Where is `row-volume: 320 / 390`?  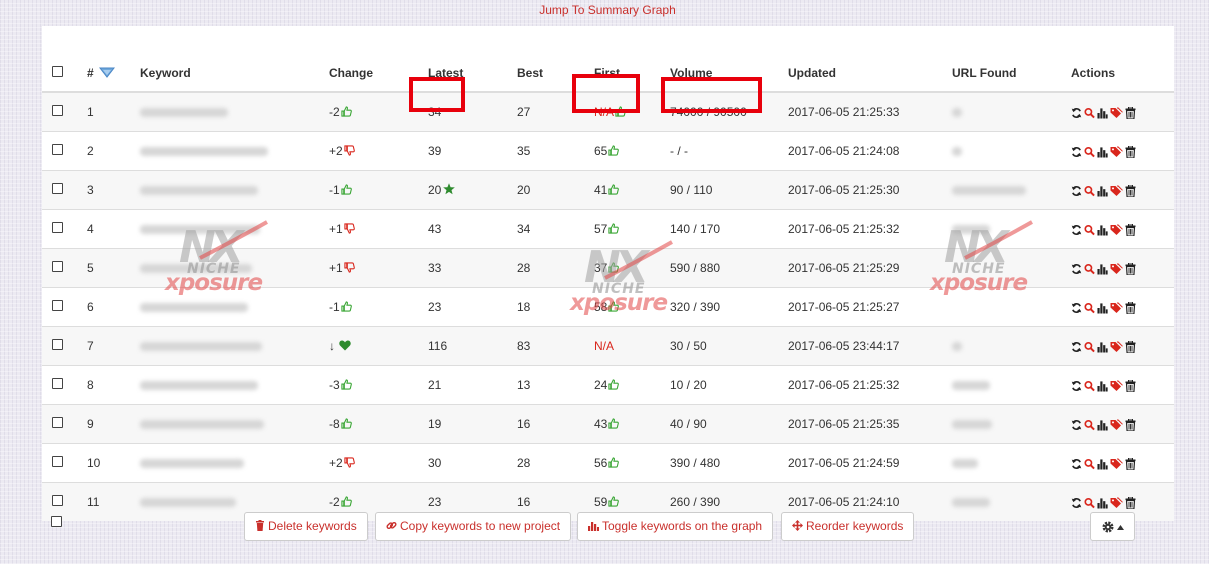 row-volume: 320 / 390 is located at coordinates (729, 307).